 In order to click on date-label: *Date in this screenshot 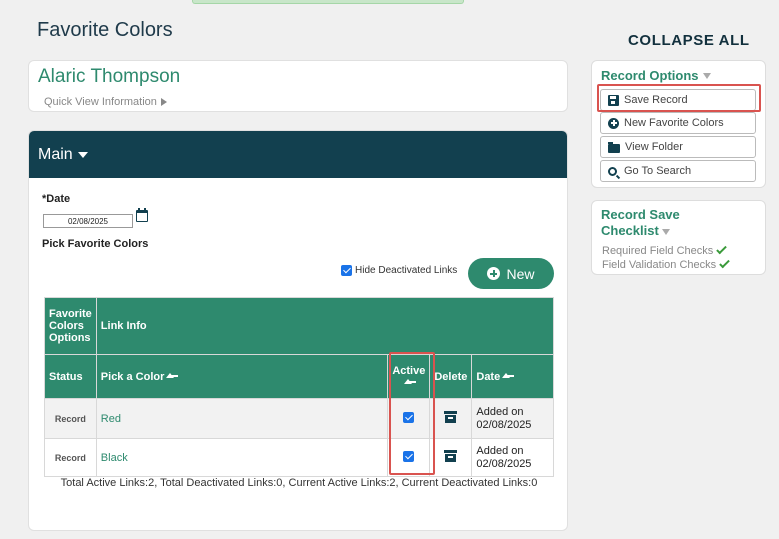, I will do `click(56, 199)`.